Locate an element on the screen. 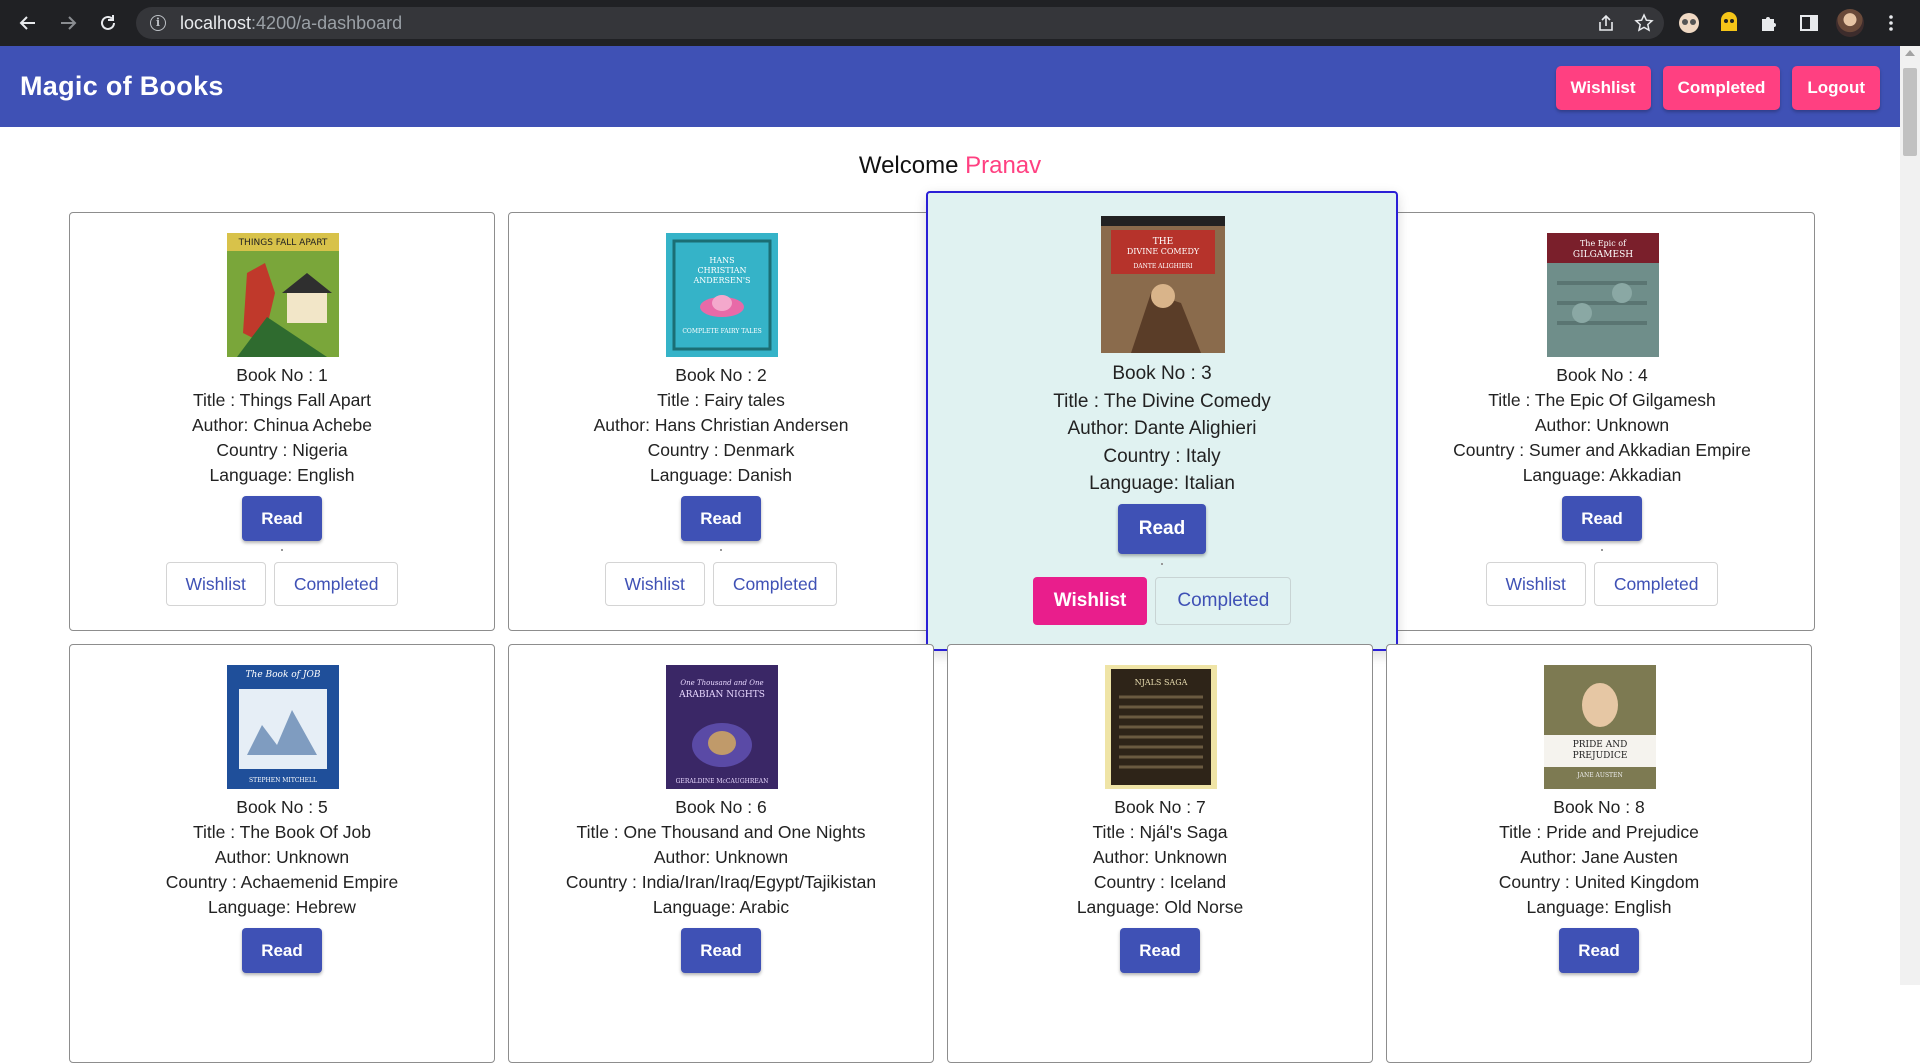  book-country: Country : Italy is located at coordinates (1162, 456).